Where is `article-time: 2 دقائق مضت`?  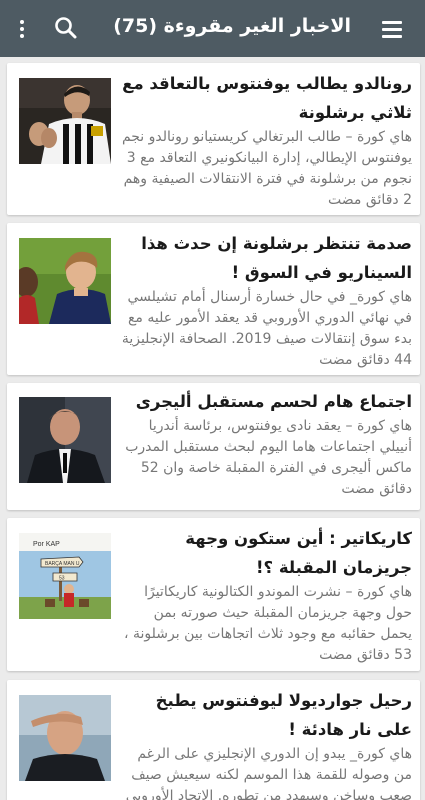
article-time: 2 دقائق مضت is located at coordinates (370, 200).